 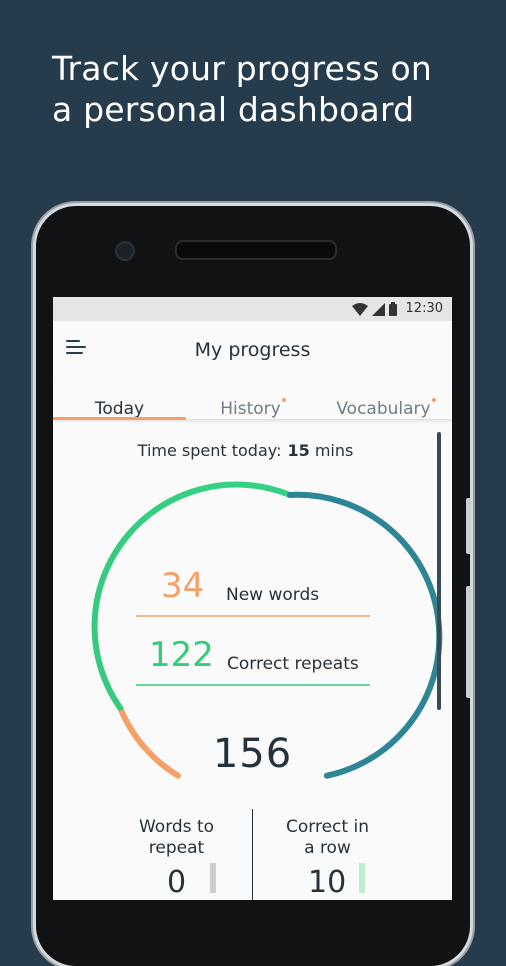 What do you see at coordinates (327, 827) in the screenshot?
I see `correct-in-a-row-label-1: Correct in` at bounding box center [327, 827].